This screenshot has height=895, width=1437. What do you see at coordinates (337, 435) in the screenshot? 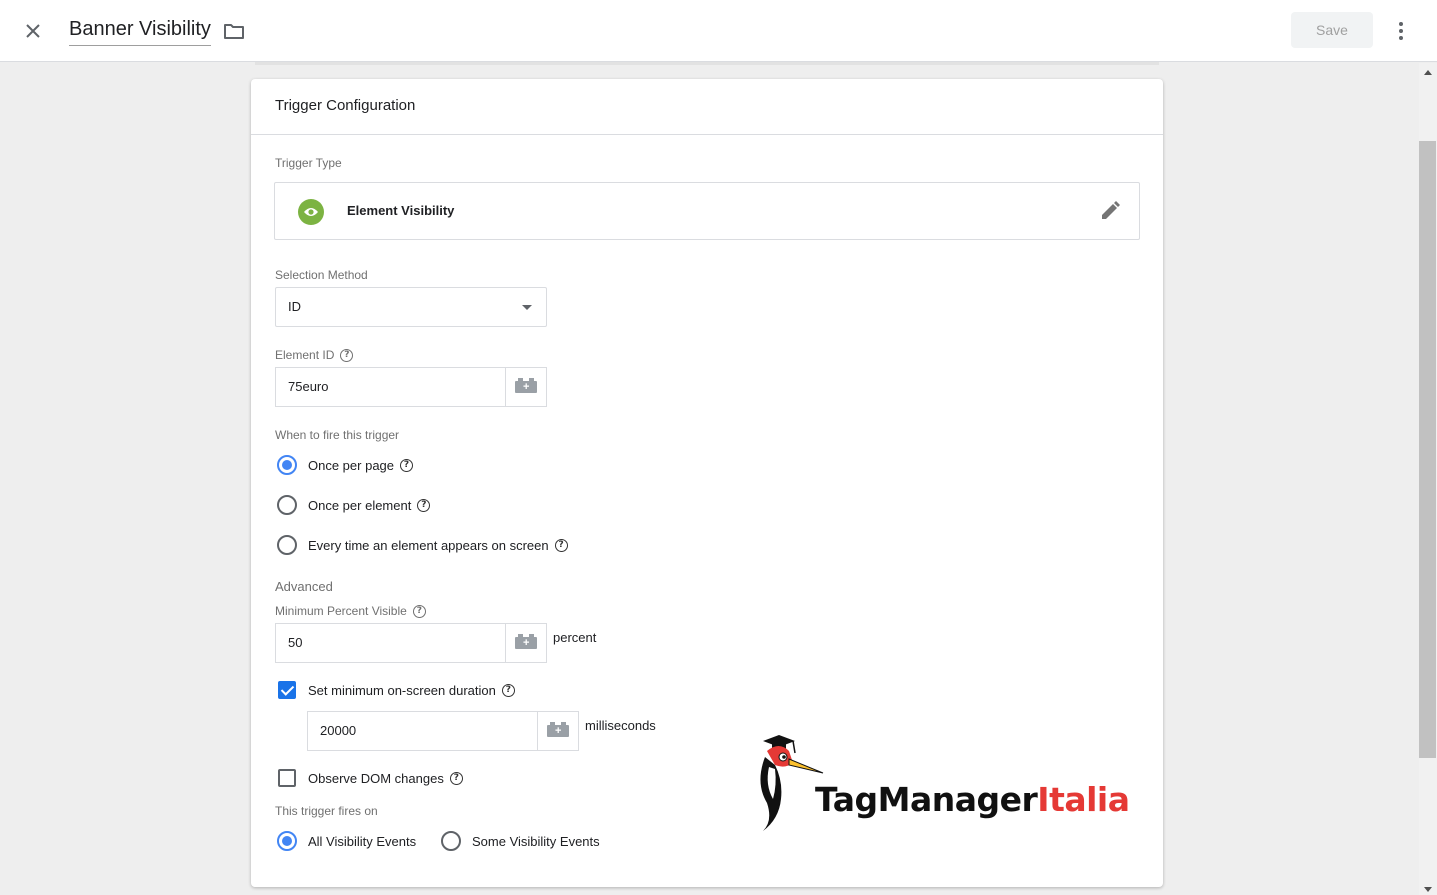
I see `fire-when-label: When to fire this trigger` at bounding box center [337, 435].